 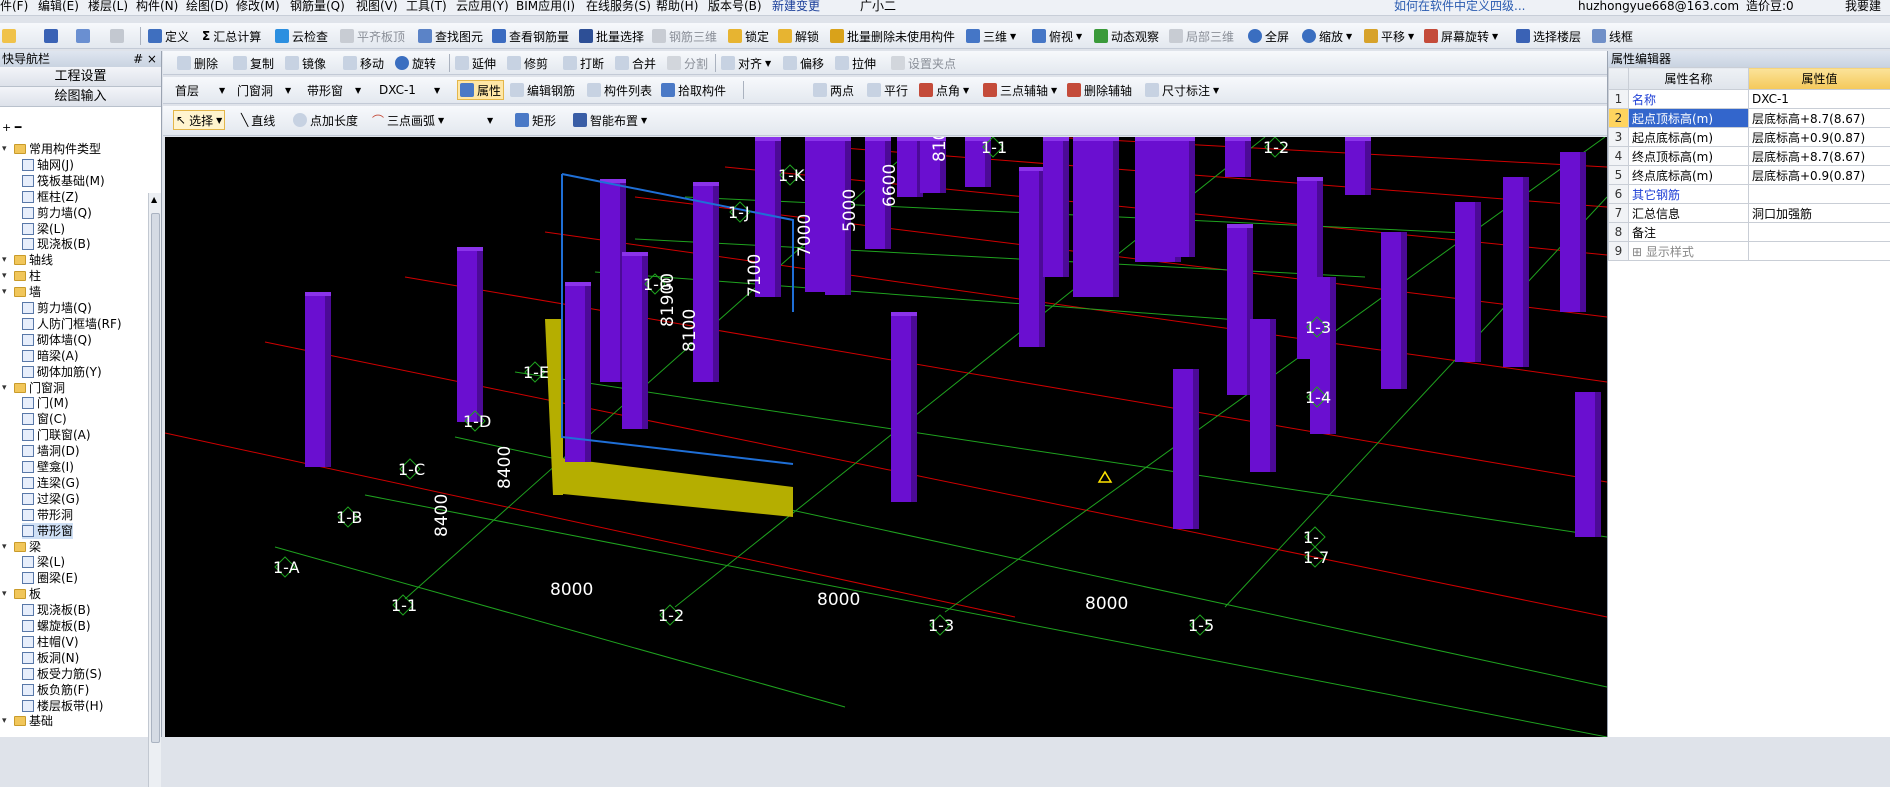 What do you see at coordinates (450, 36) in the screenshot?
I see `find-element-button: 查找图元` at bounding box center [450, 36].